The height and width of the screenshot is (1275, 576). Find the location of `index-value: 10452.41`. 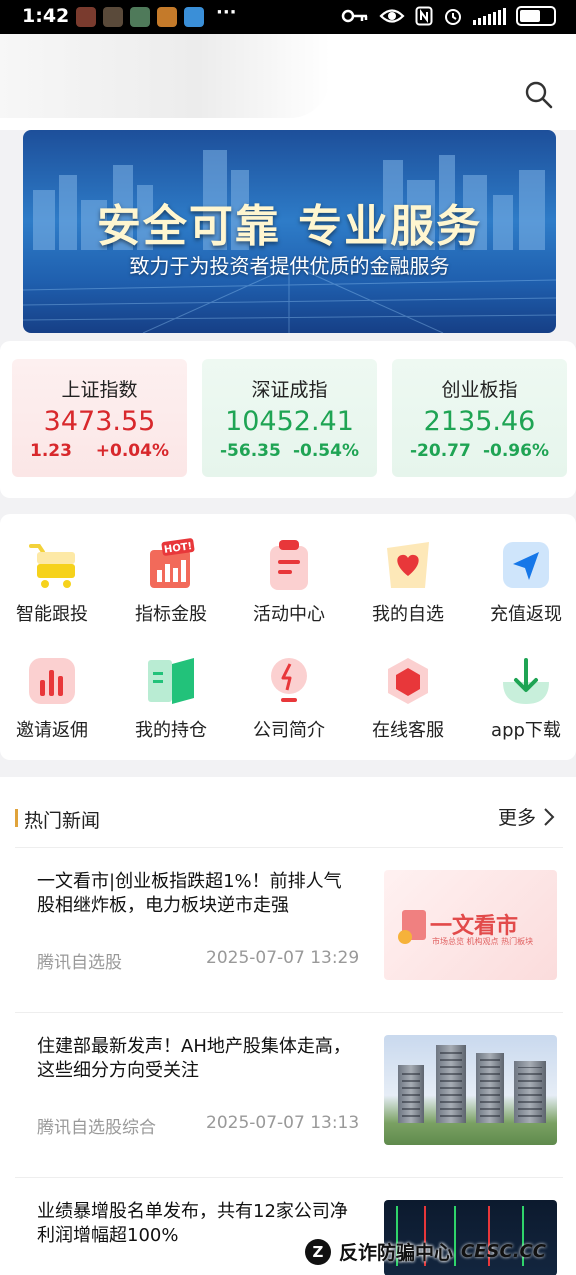

index-value: 10452.41 is located at coordinates (289, 421).